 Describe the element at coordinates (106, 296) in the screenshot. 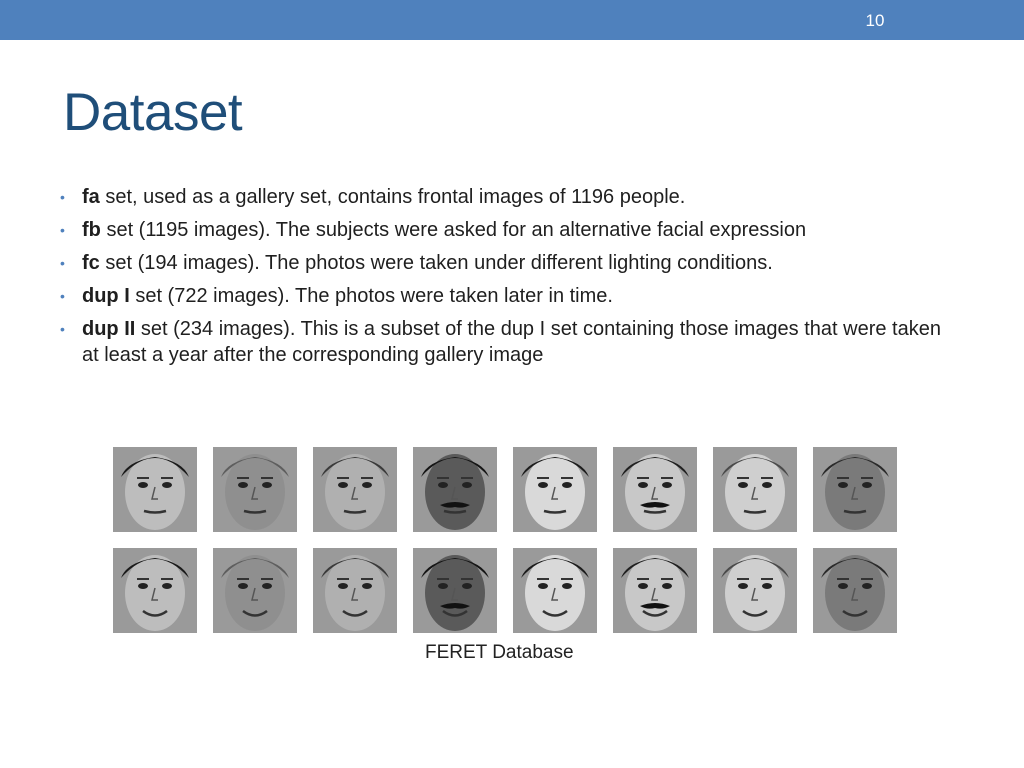

I see `bullet-term: dup I` at that location.